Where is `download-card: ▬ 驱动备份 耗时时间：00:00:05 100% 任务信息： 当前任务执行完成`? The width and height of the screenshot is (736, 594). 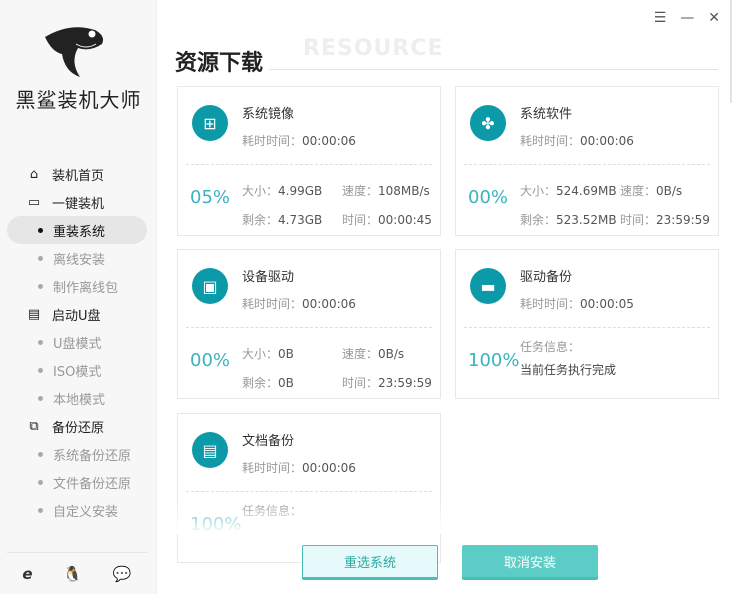
download-card: ▬ 驱动备份 耗时时间：00:00:05 100% 任务信息： 当前任务执行完成 is located at coordinates (587, 324).